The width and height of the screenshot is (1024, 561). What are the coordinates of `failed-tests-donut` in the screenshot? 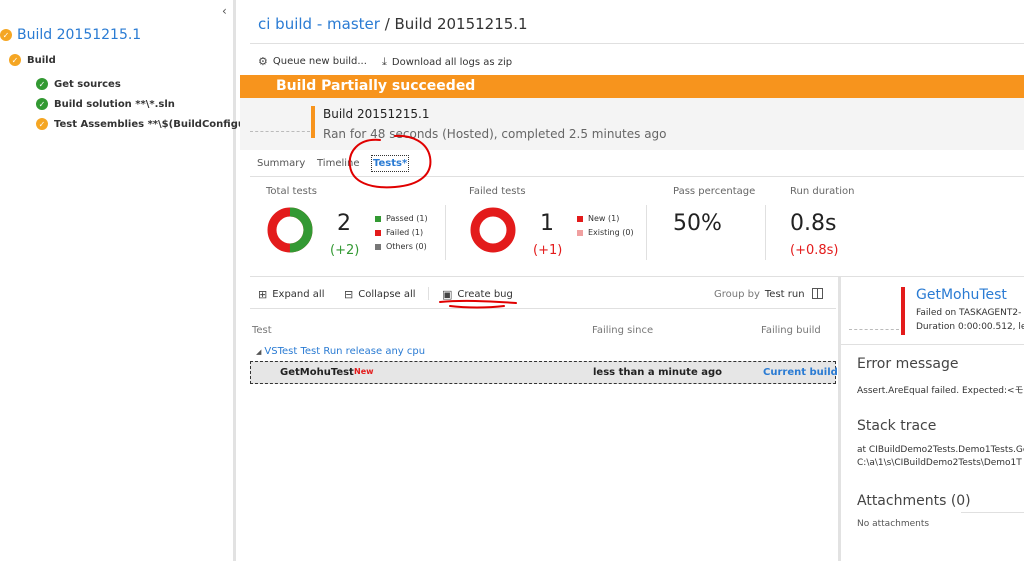 It's located at (493, 230).